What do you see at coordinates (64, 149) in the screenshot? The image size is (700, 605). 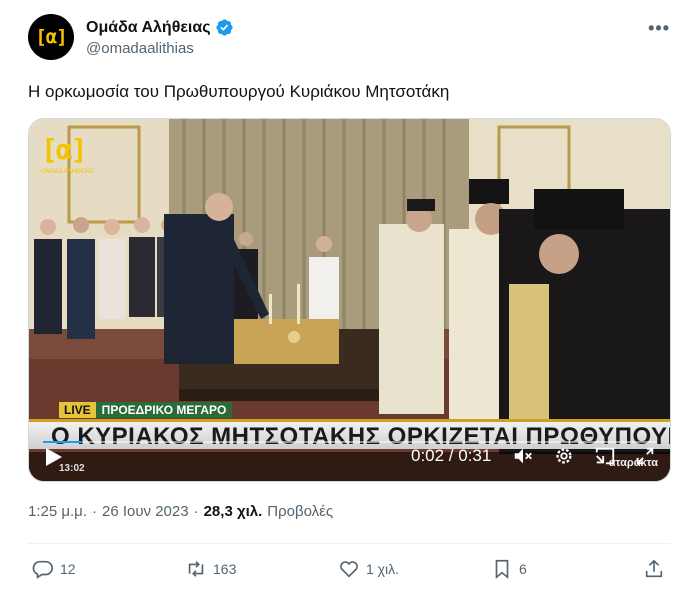 I see `channel-logo: [α]` at bounding box center [64, 149].